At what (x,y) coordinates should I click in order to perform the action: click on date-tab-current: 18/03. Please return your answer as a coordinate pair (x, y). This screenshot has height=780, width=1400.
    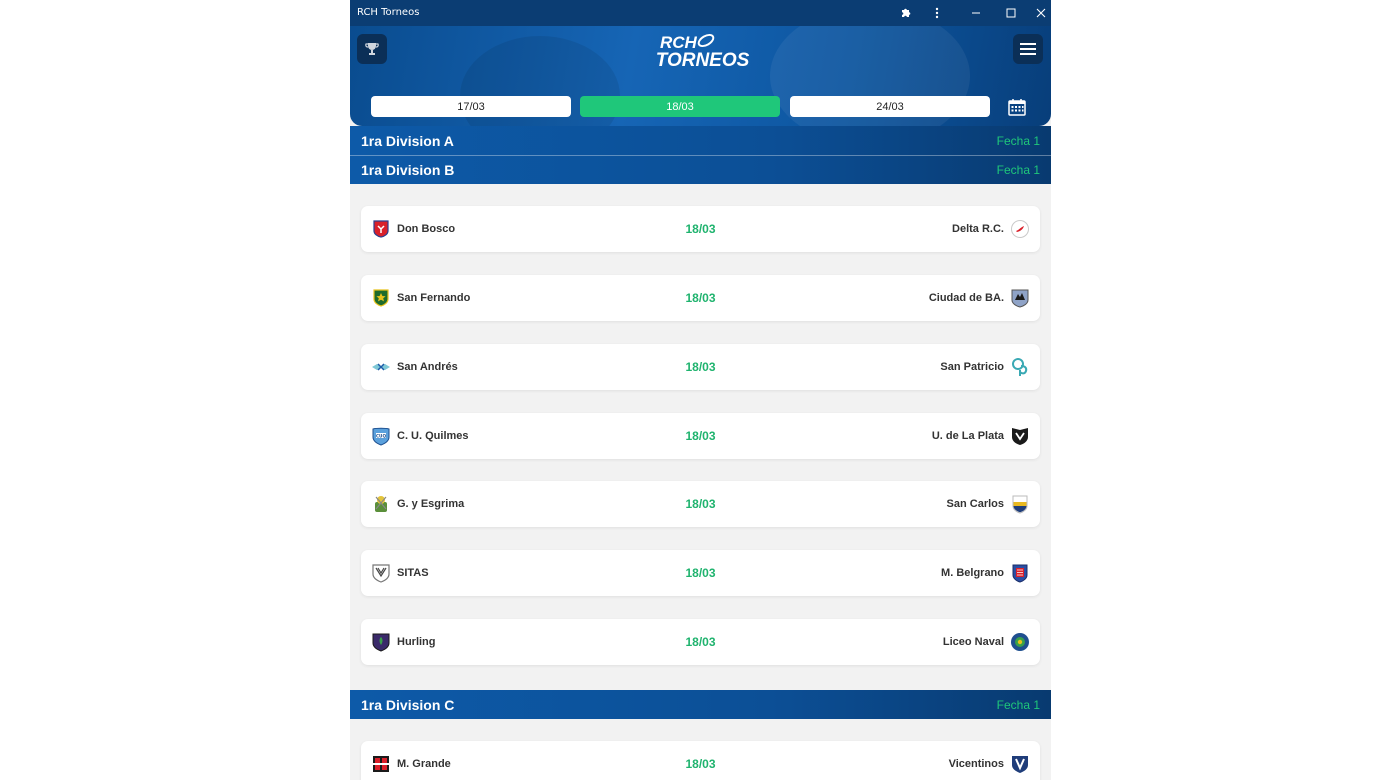
    Looking at the image, I should click on (680, 106).